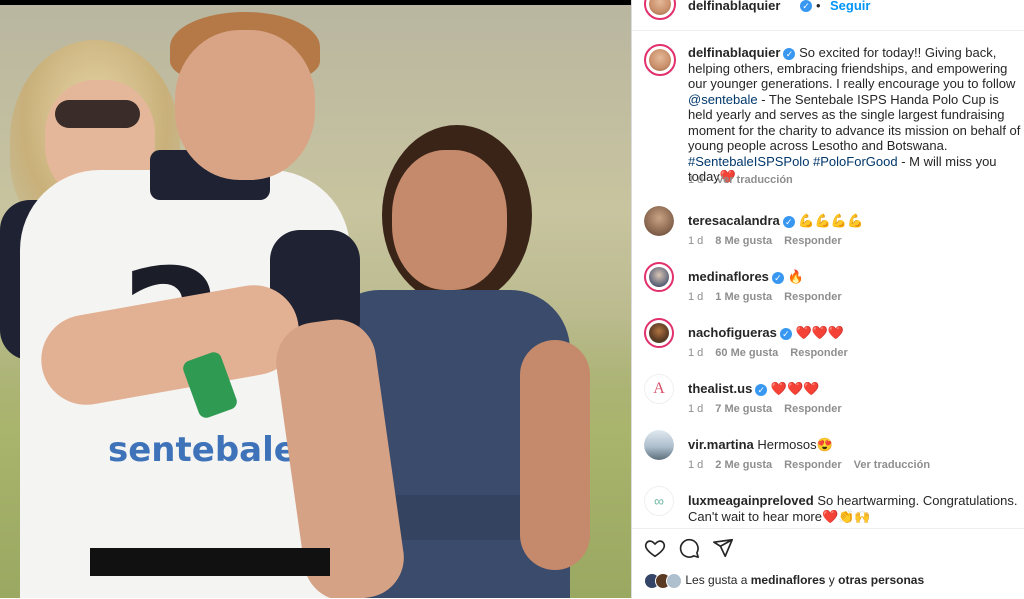 Image resolution: width=1024 pixels, height=599 pixels. Describe the element at coordinates (728, 276) in the screenshot. I see `comment-username: medinaflores` at that location.